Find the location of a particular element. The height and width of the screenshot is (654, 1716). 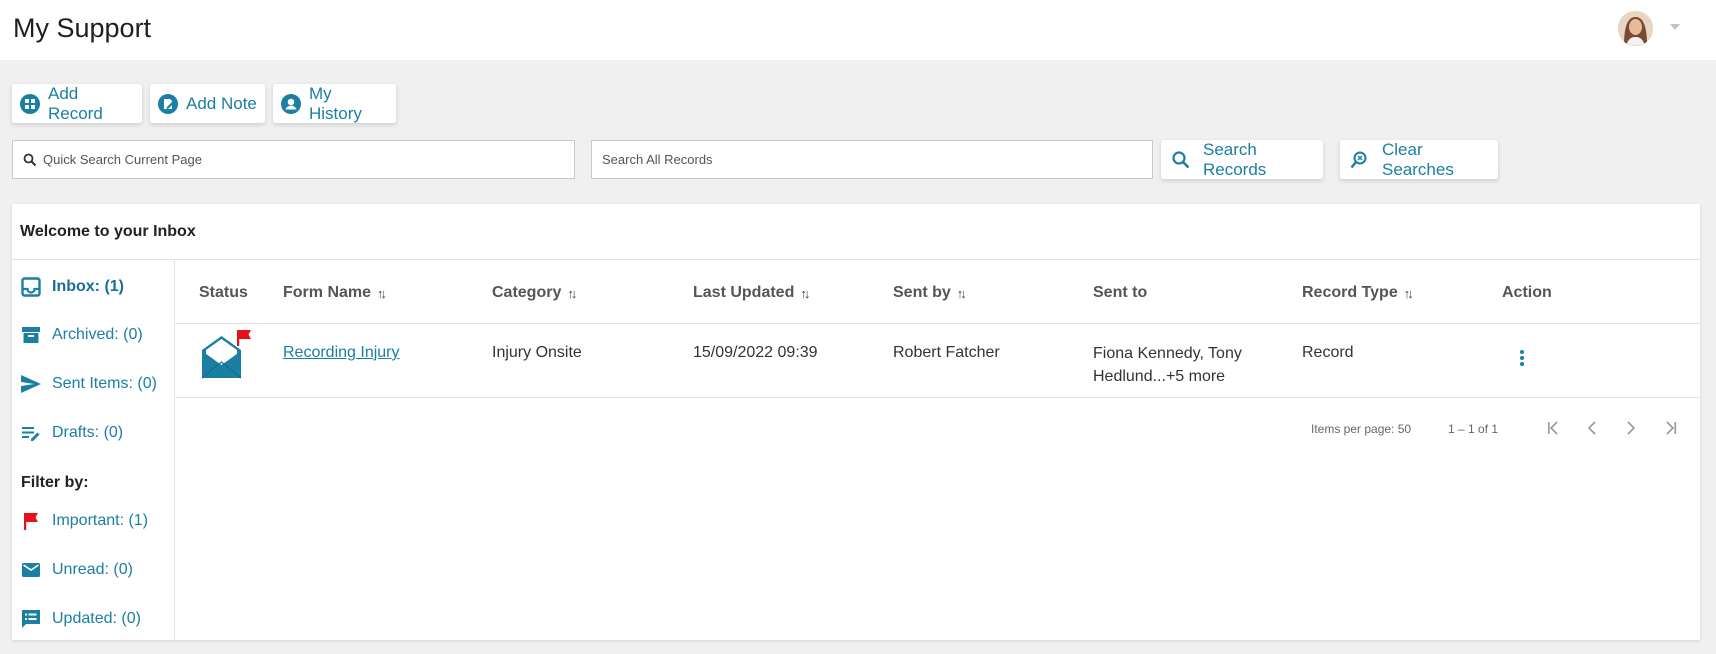

my-history-button: My History is located at coordinates (334, 103).